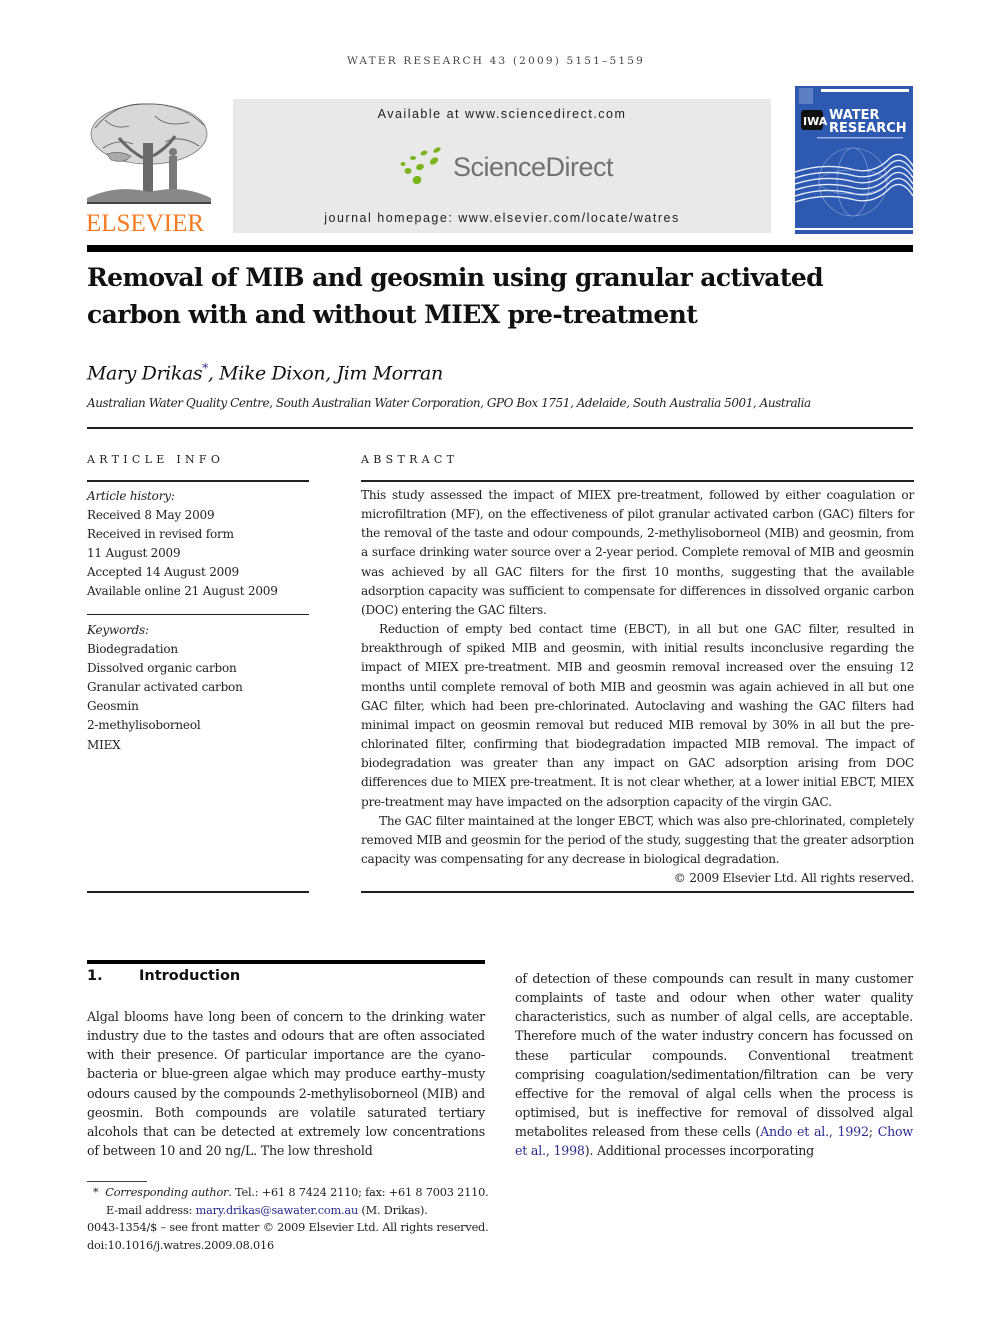  I want to click on abstract-heading: ABSTRACT, so click(410, 459).